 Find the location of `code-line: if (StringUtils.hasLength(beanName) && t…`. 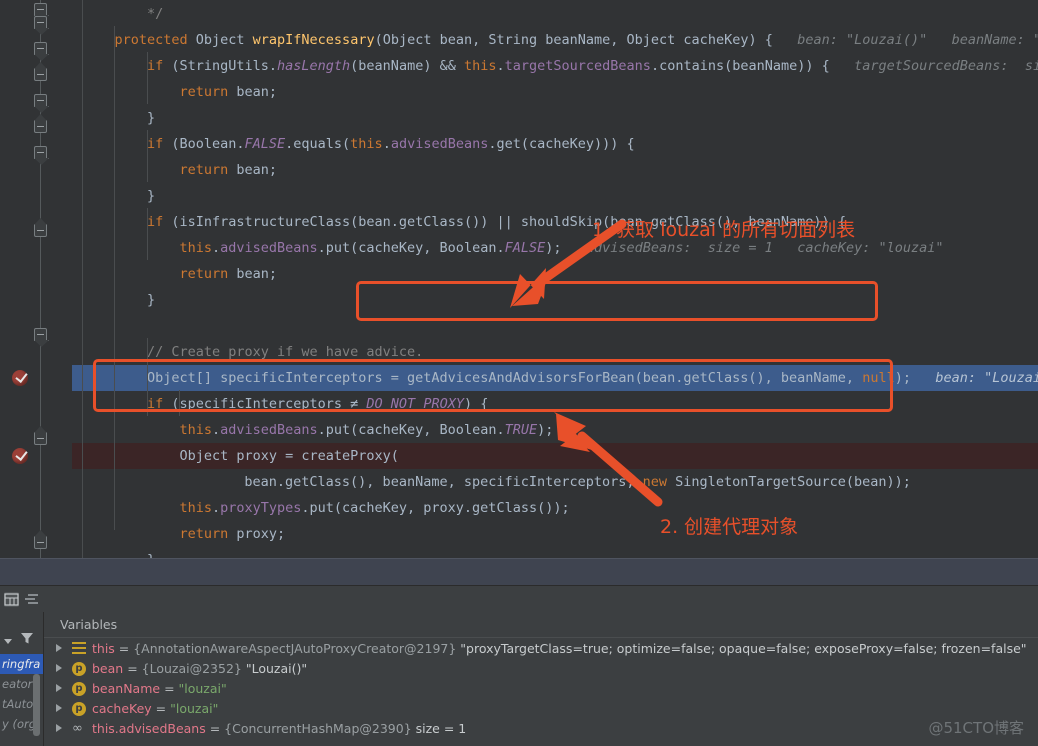

code-line: if (StringUtils.hasLength(beanName) && t… is located at coordinates (555, 66).